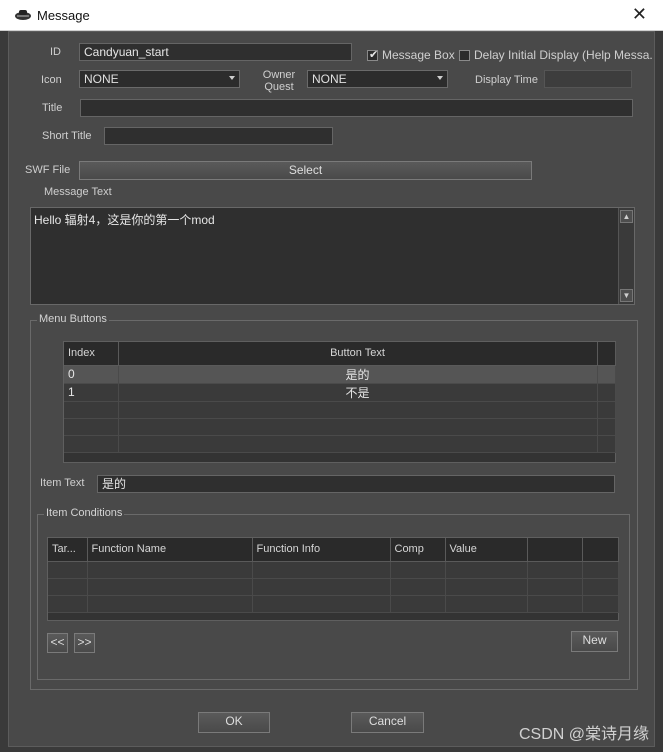  I want to click on title-input, so click(356, 108).